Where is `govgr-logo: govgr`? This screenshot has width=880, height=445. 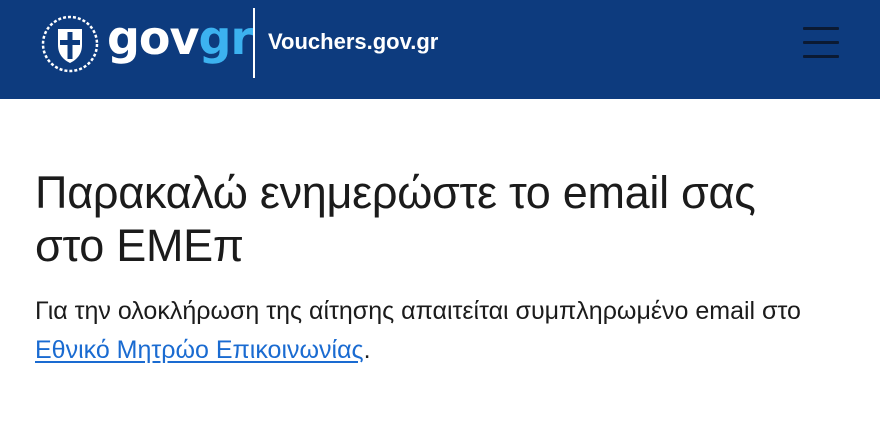
govgr-logo: govgr is located at coordinates (180, 38).